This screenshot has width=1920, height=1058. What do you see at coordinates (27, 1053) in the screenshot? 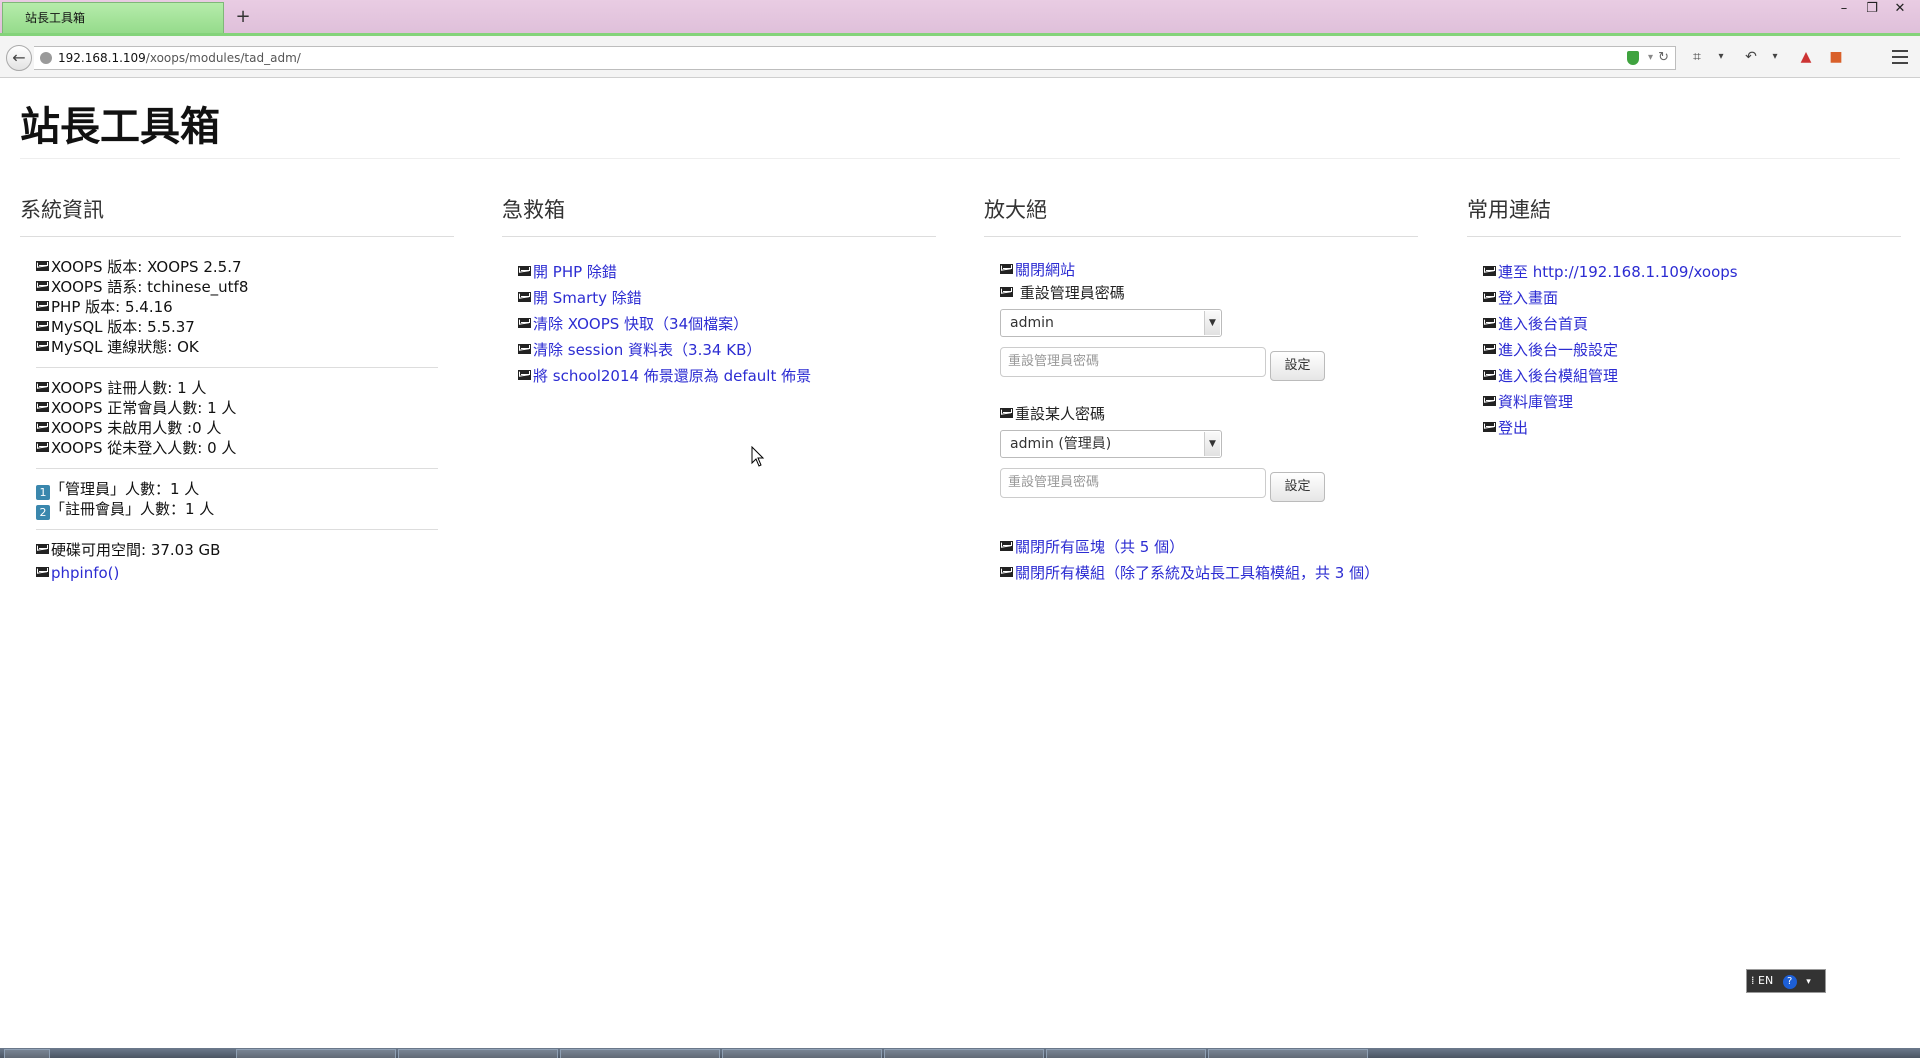
I see `start-button` at bounding box center [27, 1053].